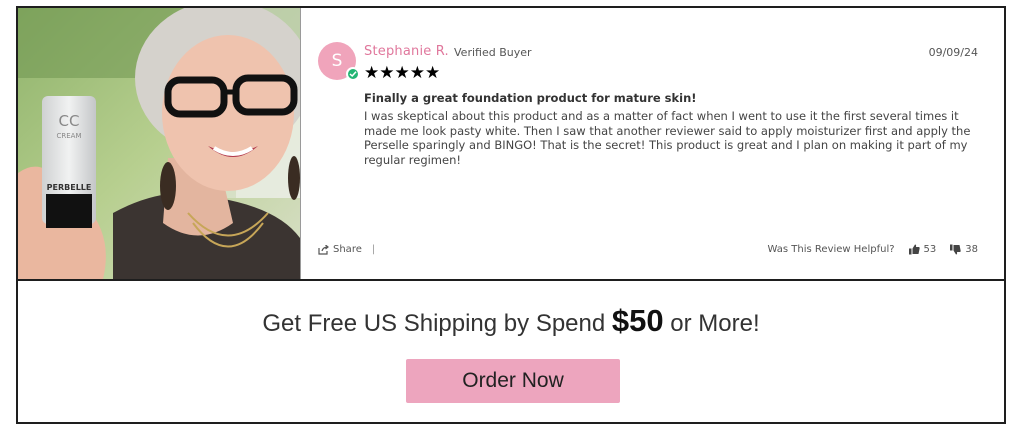 The height and width of the screenshot is (433, 1024). I want to click on product-label-cc: CC, so click(69, 121).